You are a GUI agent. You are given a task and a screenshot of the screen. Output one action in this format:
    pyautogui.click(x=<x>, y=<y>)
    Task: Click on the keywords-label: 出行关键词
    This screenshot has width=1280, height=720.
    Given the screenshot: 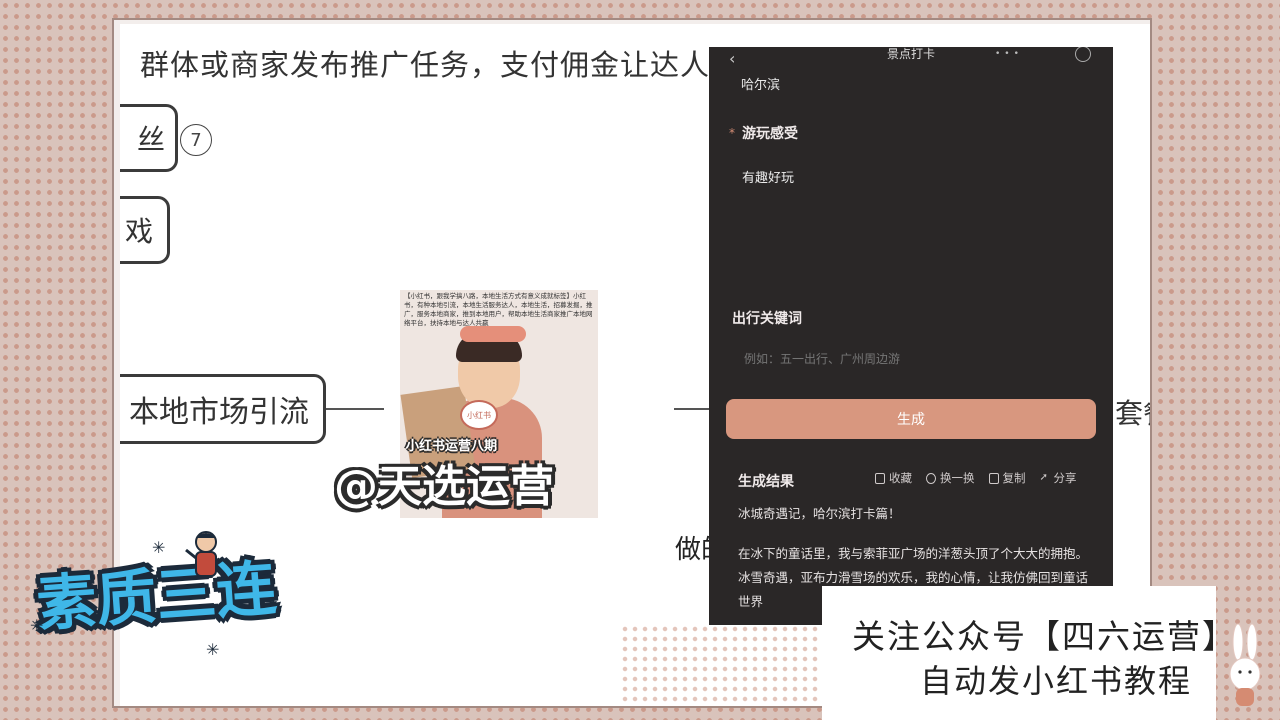 What is the action you would take?
    pyautogui.click(x=767, y=319)
    